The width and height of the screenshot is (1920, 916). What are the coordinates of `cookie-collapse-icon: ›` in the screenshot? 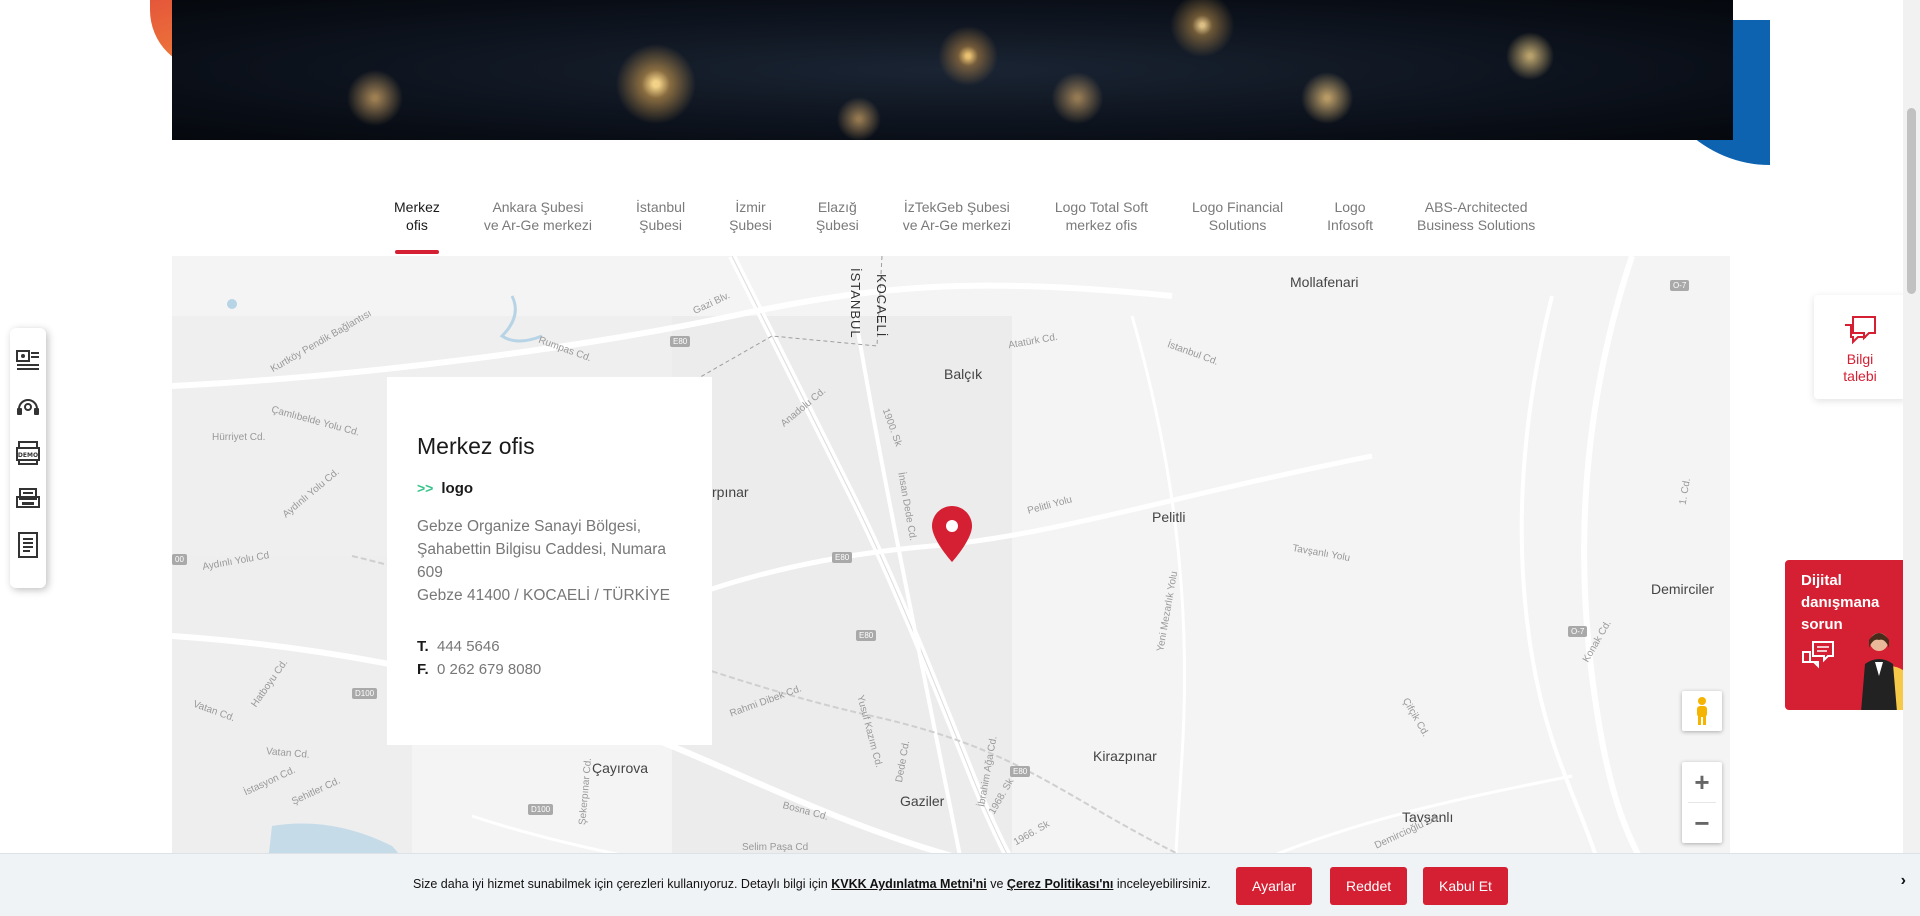 It's located at (1903, 881).